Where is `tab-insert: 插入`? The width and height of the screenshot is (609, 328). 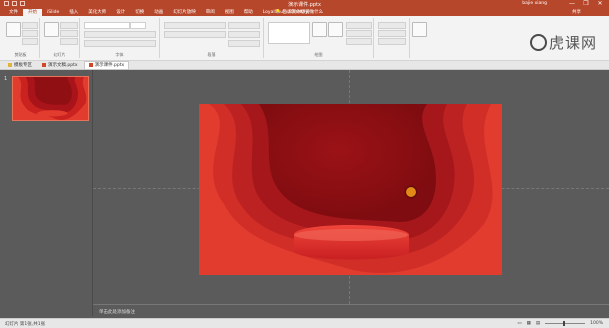 tab-insert: 插入 is located at coordinates (73, 12).